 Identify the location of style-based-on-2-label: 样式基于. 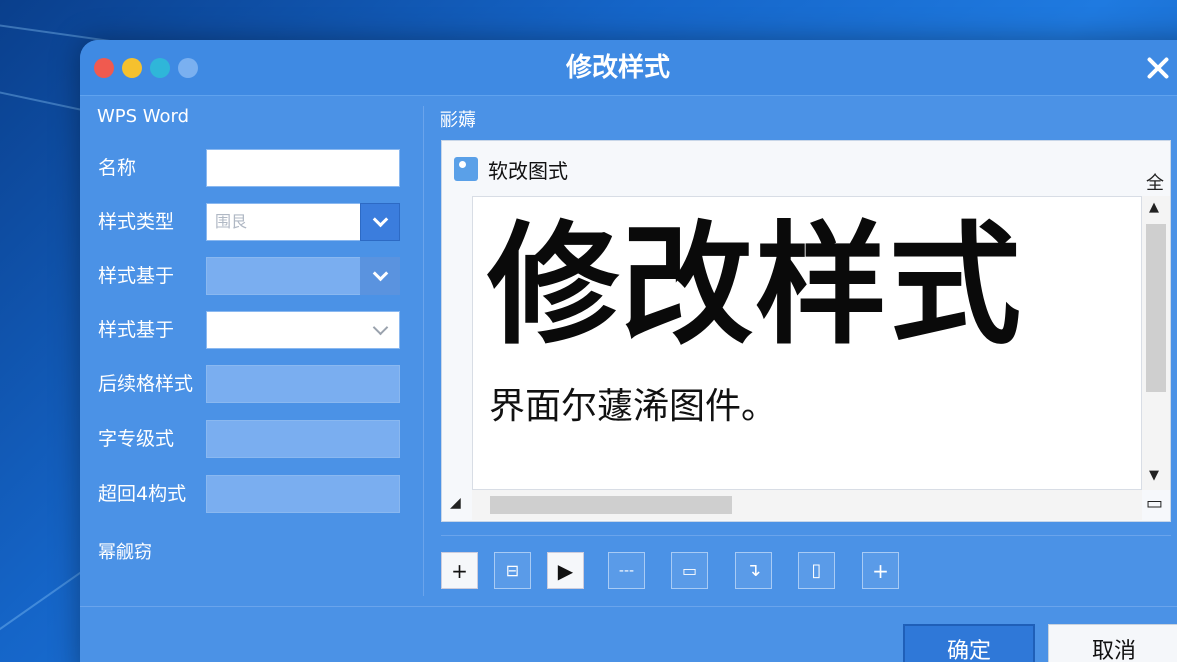
(136, 330).